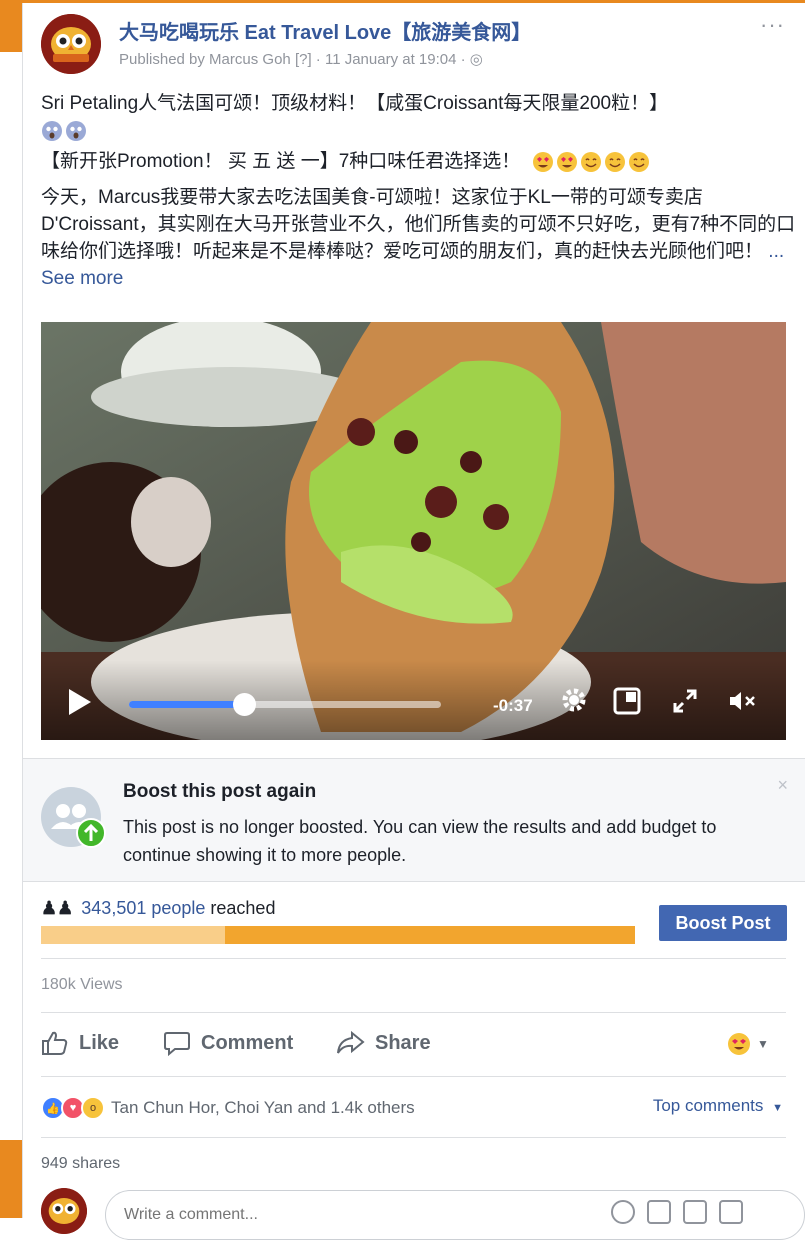 This screenshot has width=805, height=1240. I want to click on globe-icon: ◎, so click(476, 59).